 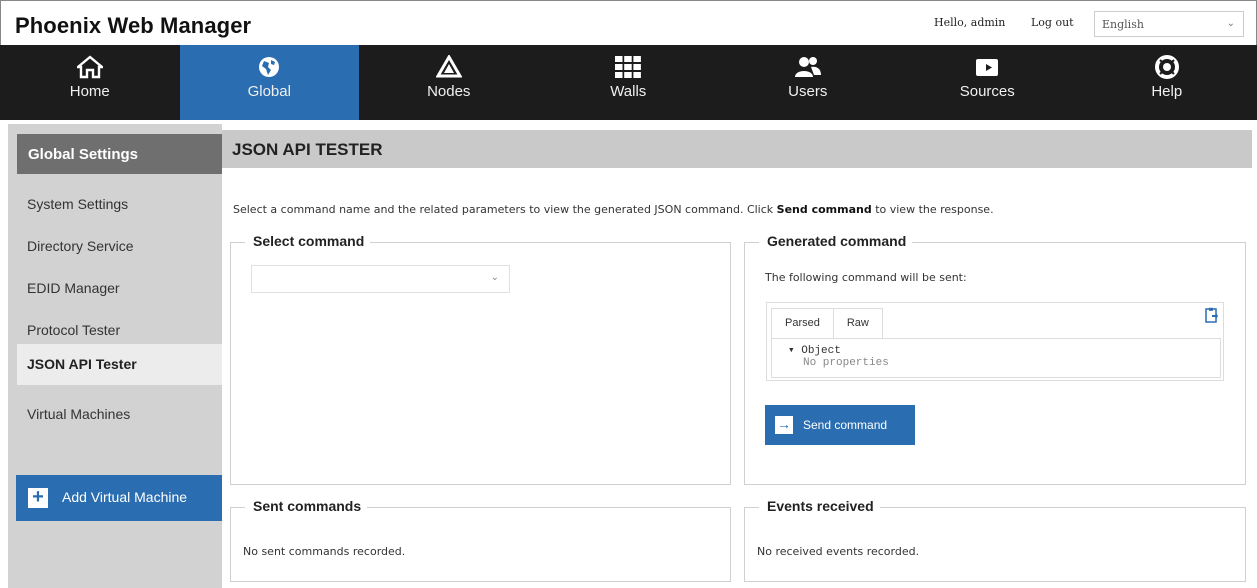 I want to click on generated-command-text: The following command will be sent:, so click(x=866, y=277).